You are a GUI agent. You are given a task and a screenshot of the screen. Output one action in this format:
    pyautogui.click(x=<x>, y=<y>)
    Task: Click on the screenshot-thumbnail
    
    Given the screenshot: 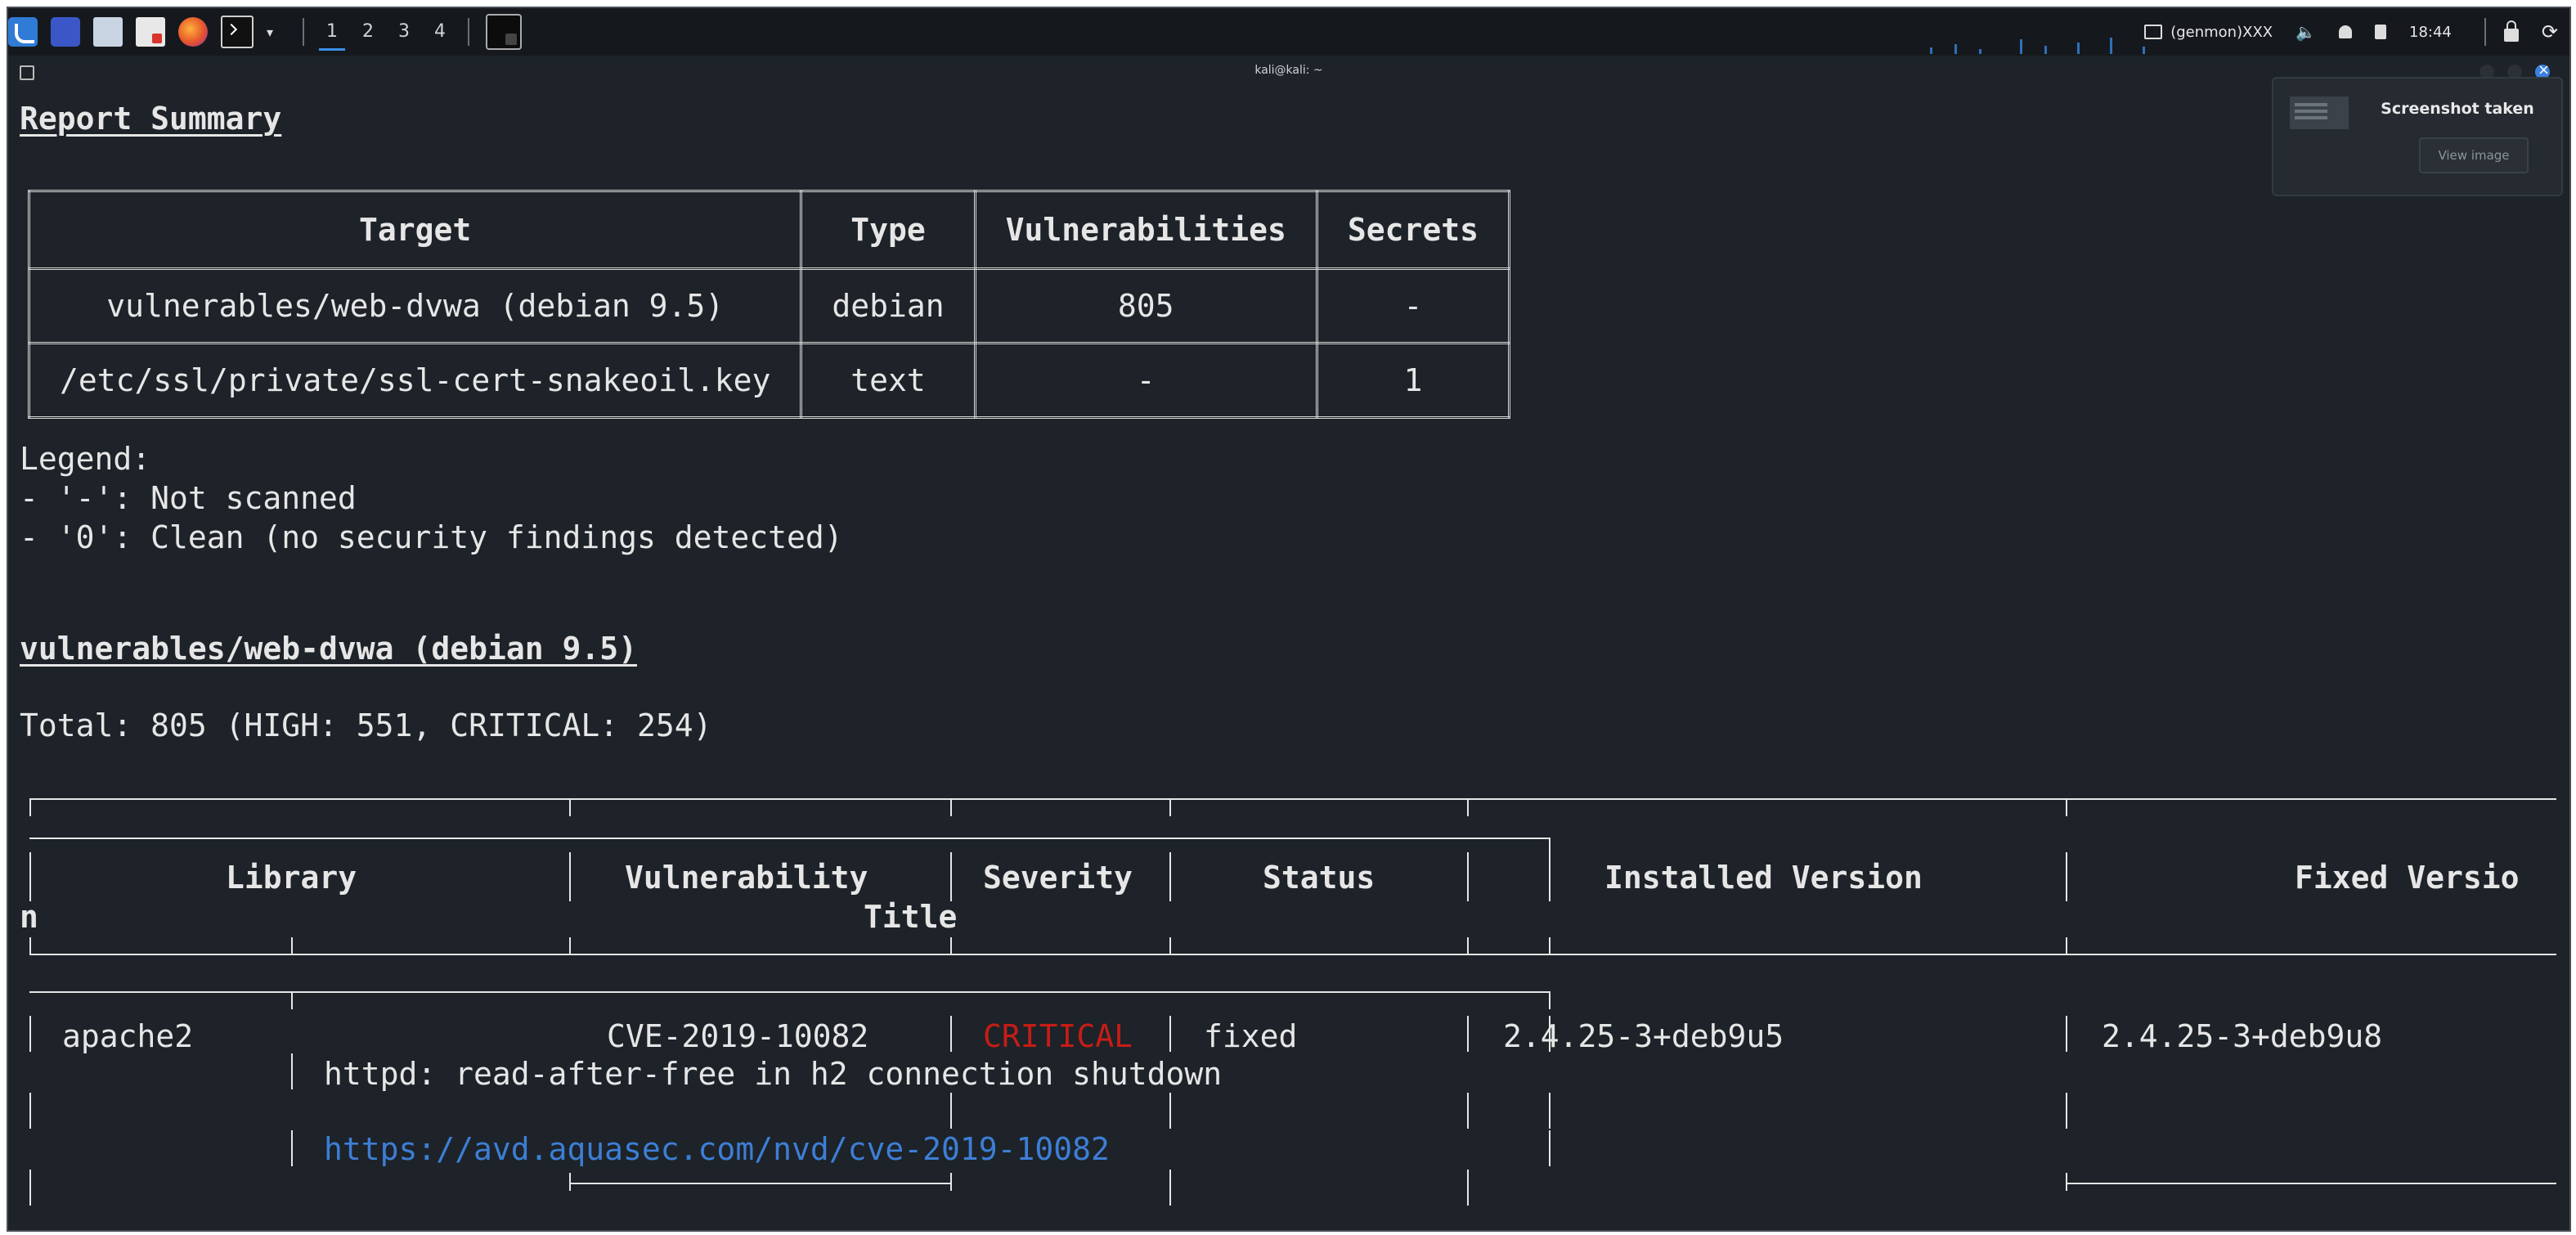 What is the action you would take?
    pyautogui.click(x=2319, y=113)
    